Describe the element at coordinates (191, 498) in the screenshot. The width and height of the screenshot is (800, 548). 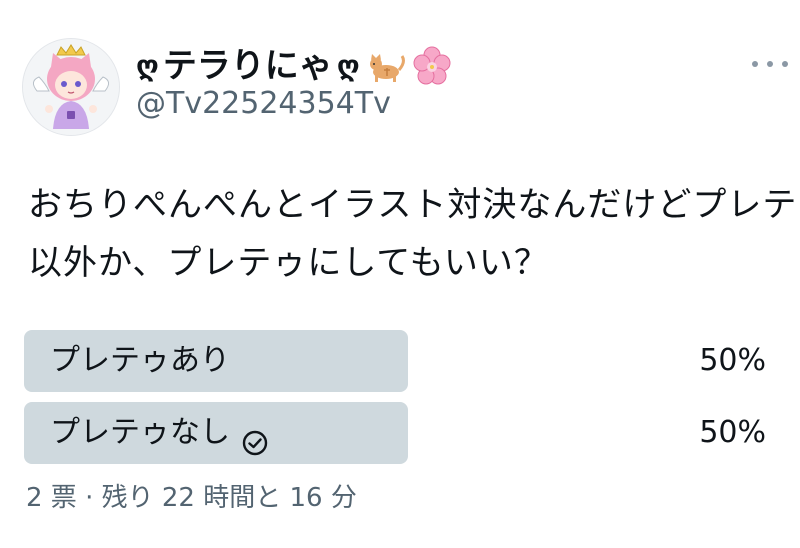
I see `poll-meta: 2 票 · 残り 22 時間と 16 分` at that location.